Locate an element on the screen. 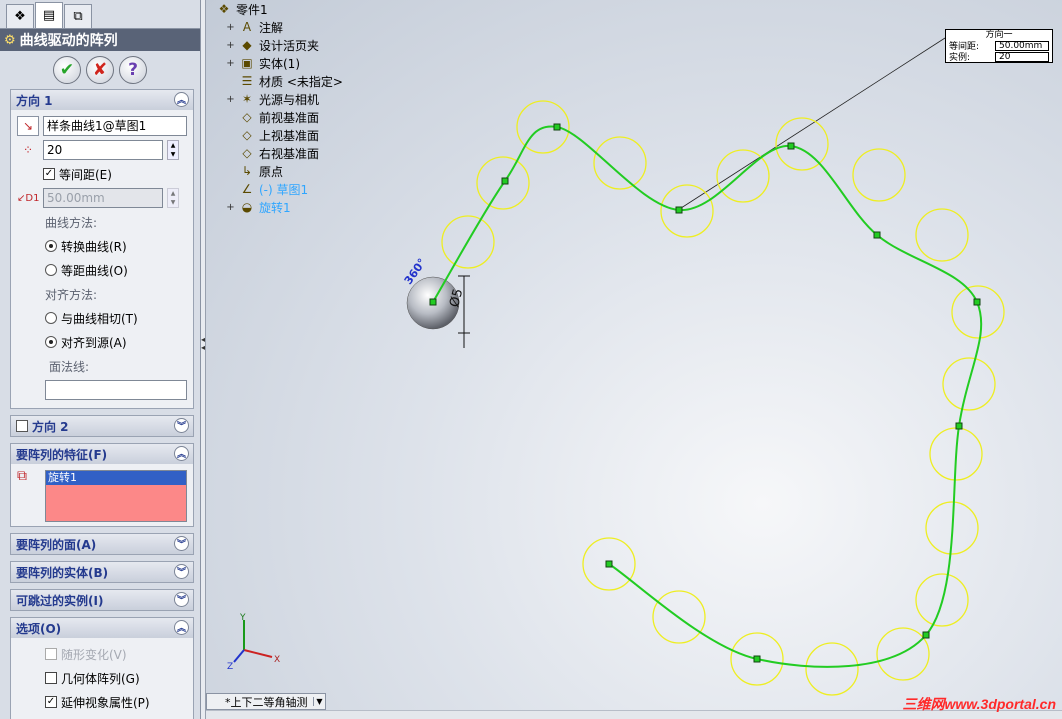 Image resolution: width=1062 pixels, height=719 pixels. faces-group: 要阵列的面(A) ︾ is located at coordinates (102, 544).